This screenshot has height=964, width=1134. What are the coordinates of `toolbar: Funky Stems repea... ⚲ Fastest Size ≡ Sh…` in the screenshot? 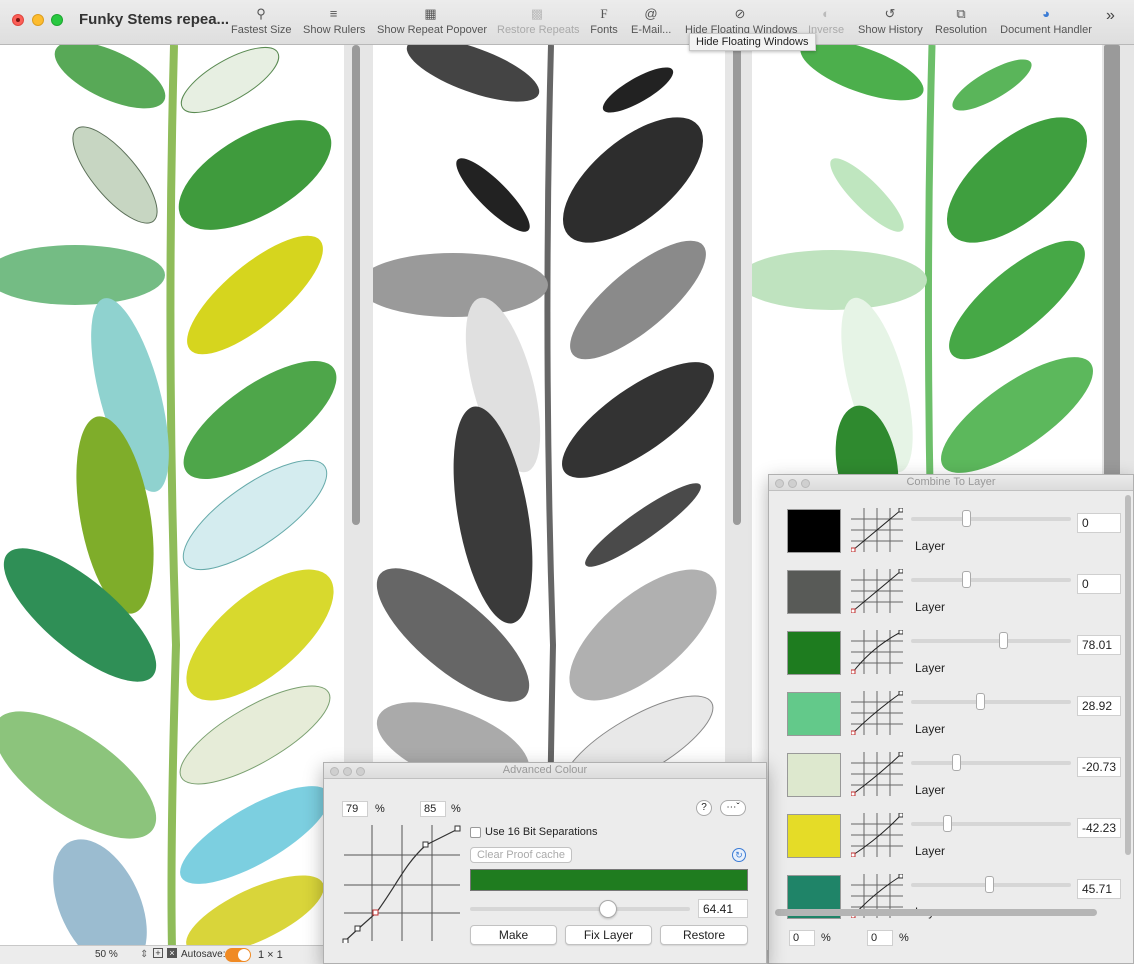 It's located at (567, 22).